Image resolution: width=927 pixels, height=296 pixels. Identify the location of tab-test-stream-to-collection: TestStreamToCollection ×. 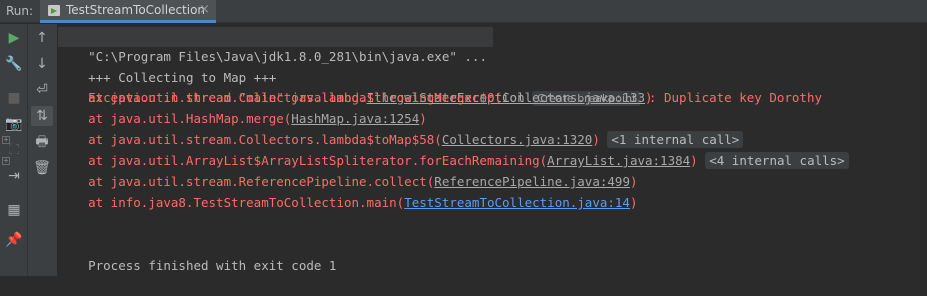
(128, 11).